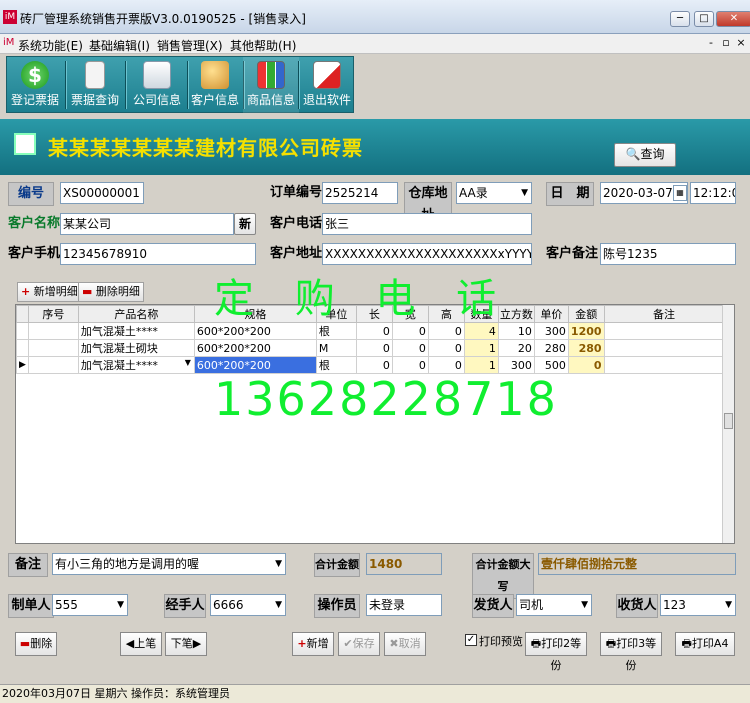 The height and width of the screenshot is (703, 750). Describe the element at coordinates (633, 154) in the screenshot. I see `search-icon: 🔍` at that location.